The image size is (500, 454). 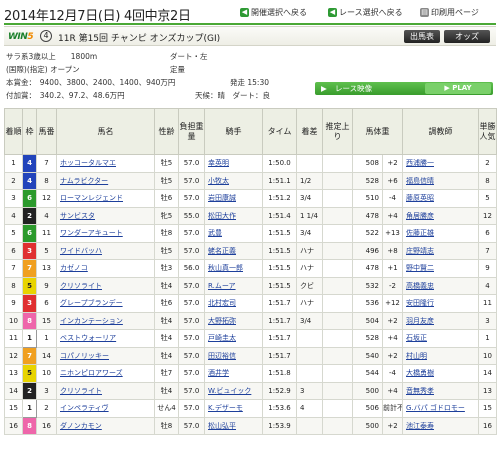 What do you see at coordinates (105, 250) in the screenshot?
I see `horse-name-link: ワイドバッハ` at bounding box center [105, 250].